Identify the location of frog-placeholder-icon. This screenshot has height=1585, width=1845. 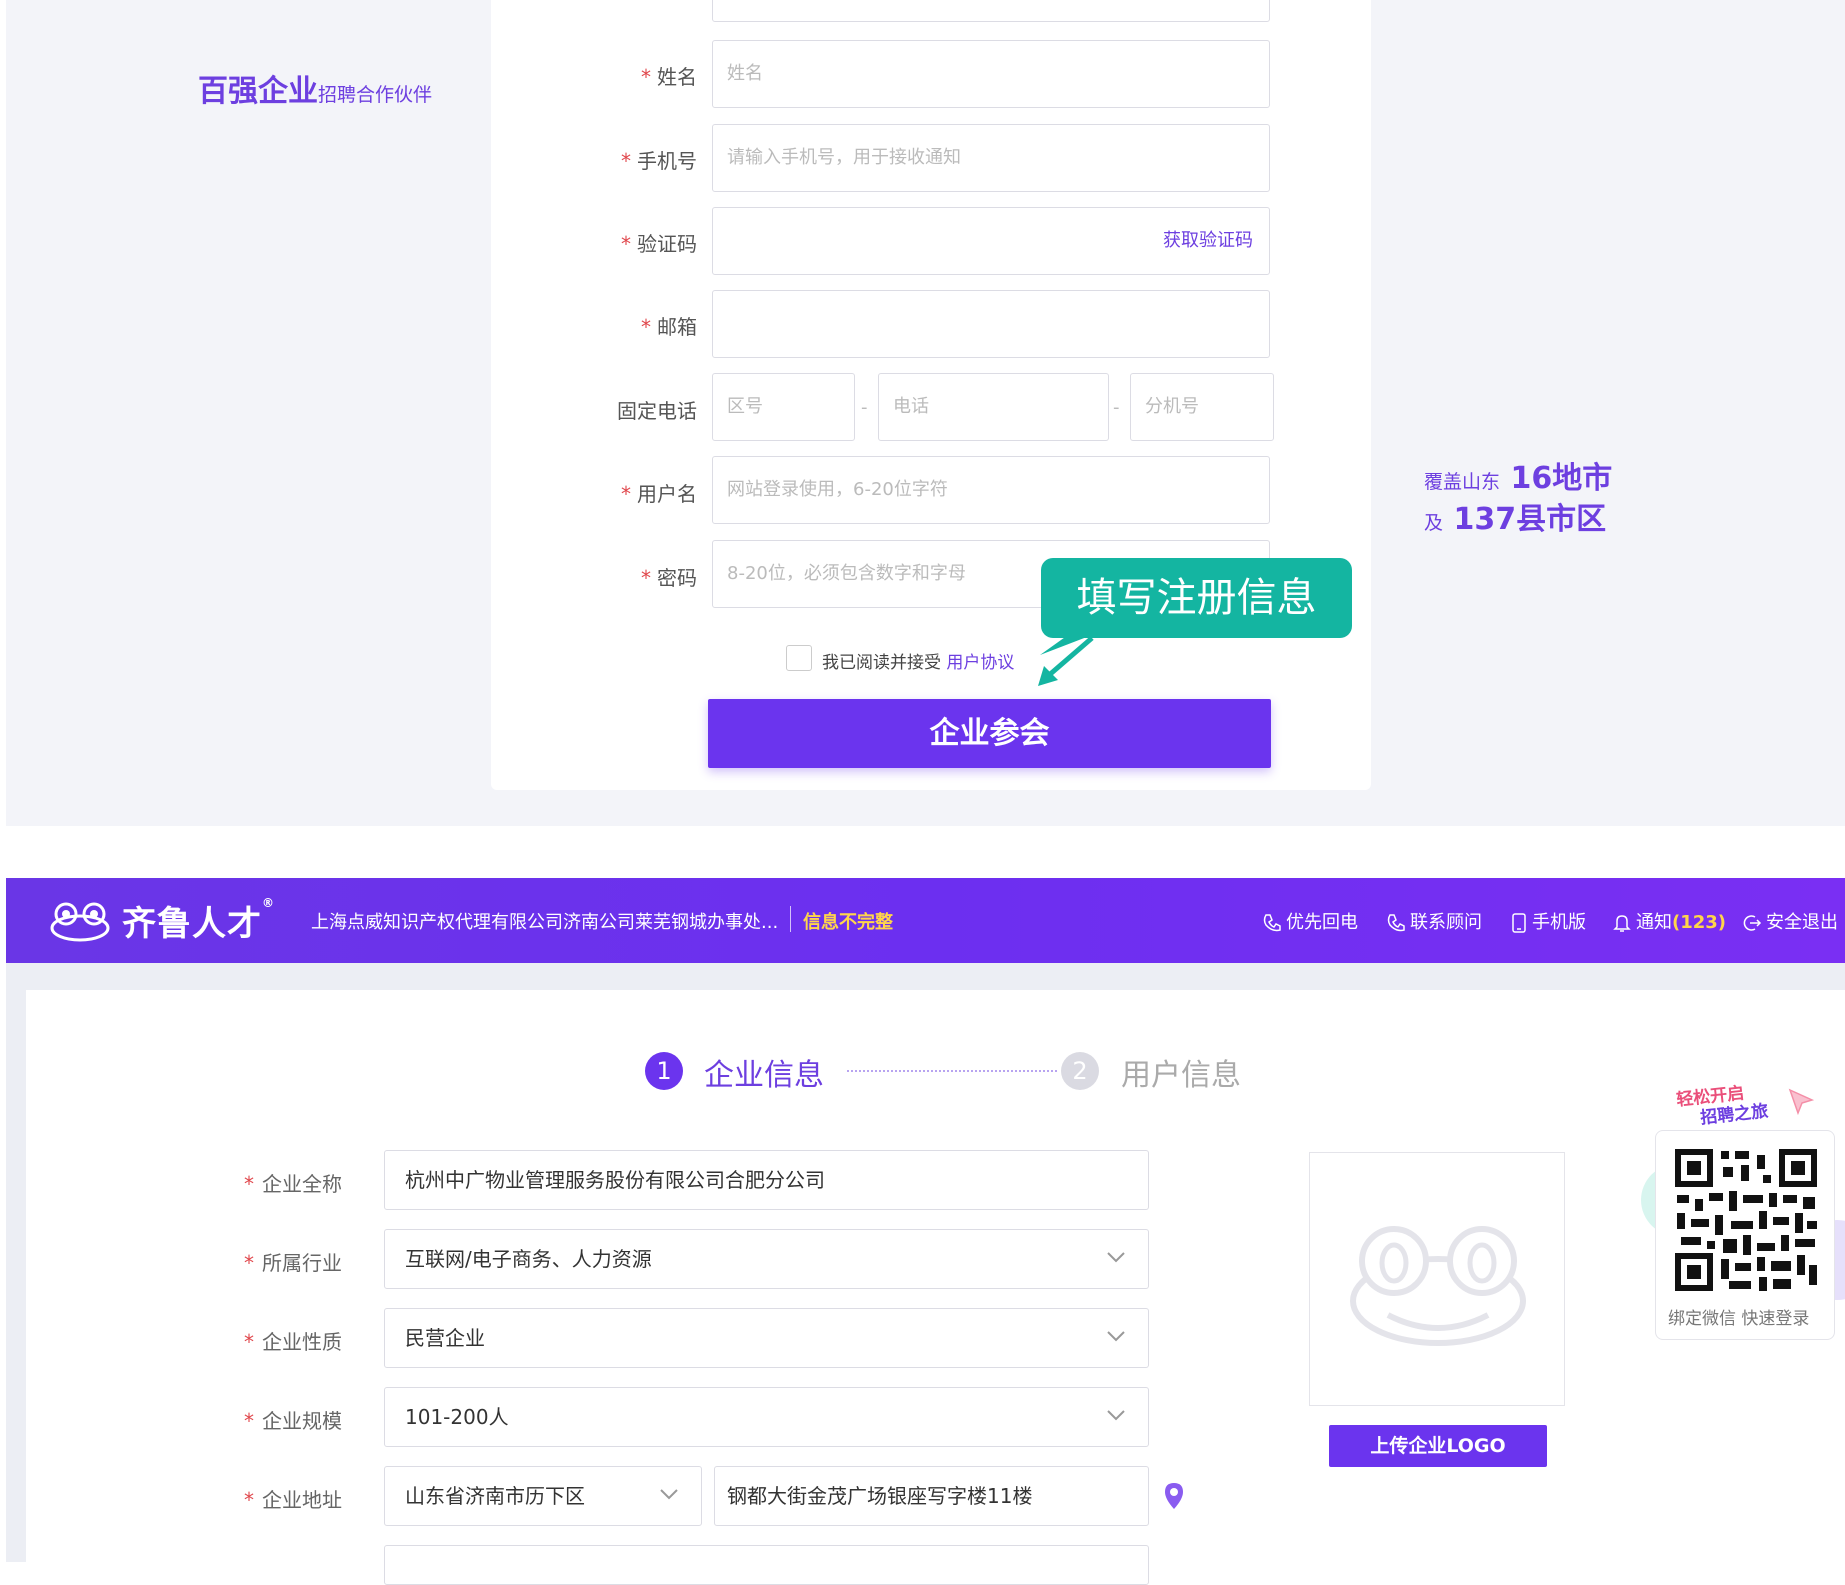
(1438, 1286).